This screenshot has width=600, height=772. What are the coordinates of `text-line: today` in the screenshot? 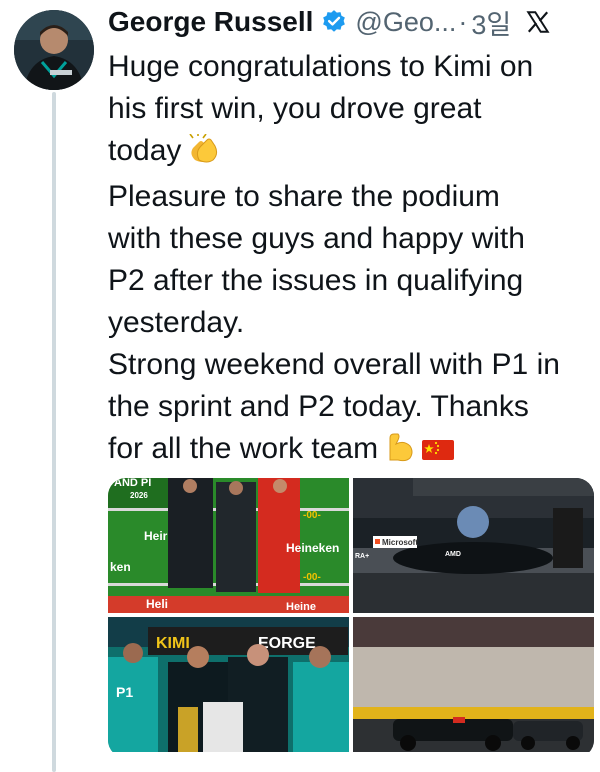 It's located at (145, 150).